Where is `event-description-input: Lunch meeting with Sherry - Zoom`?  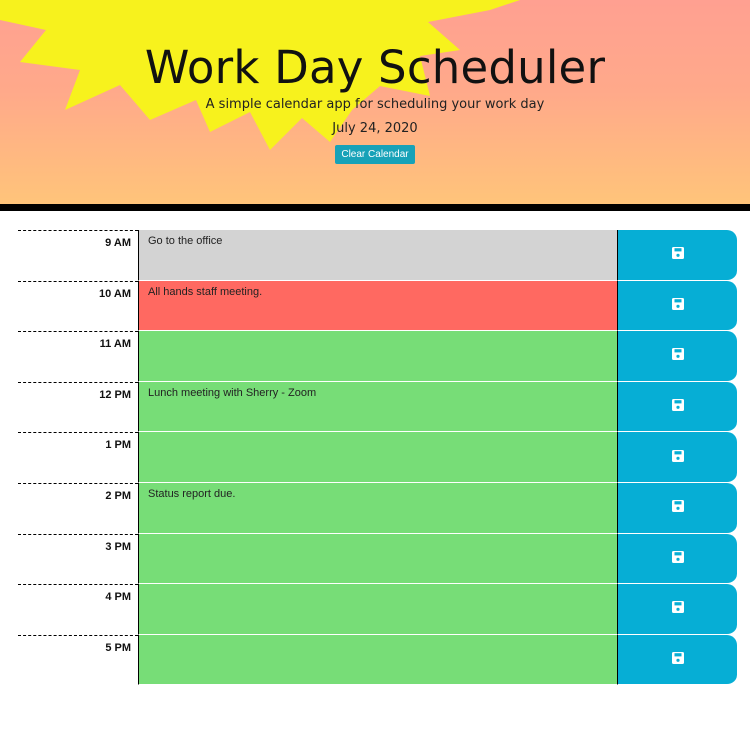 event-description-input: Lunch meeting with Sherry - Zoom is located at coordinates (378, 407).